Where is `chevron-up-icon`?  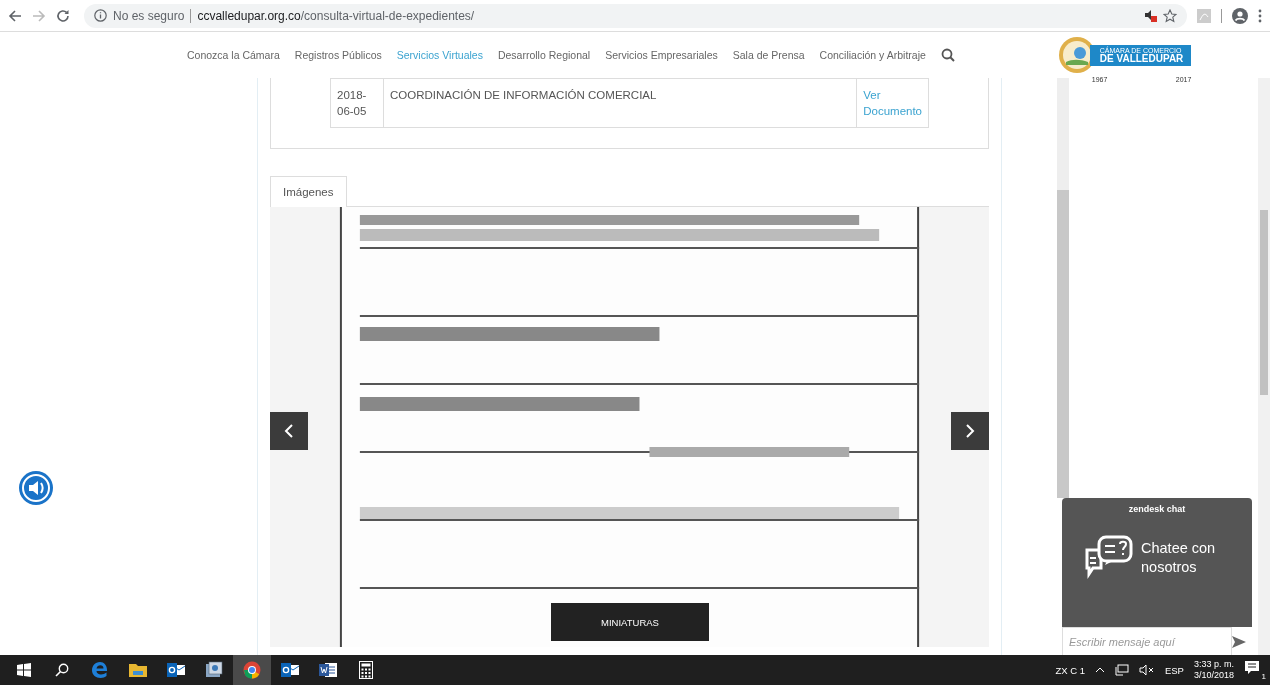 chevron-up-icon is located at coordinates (1099, 670).